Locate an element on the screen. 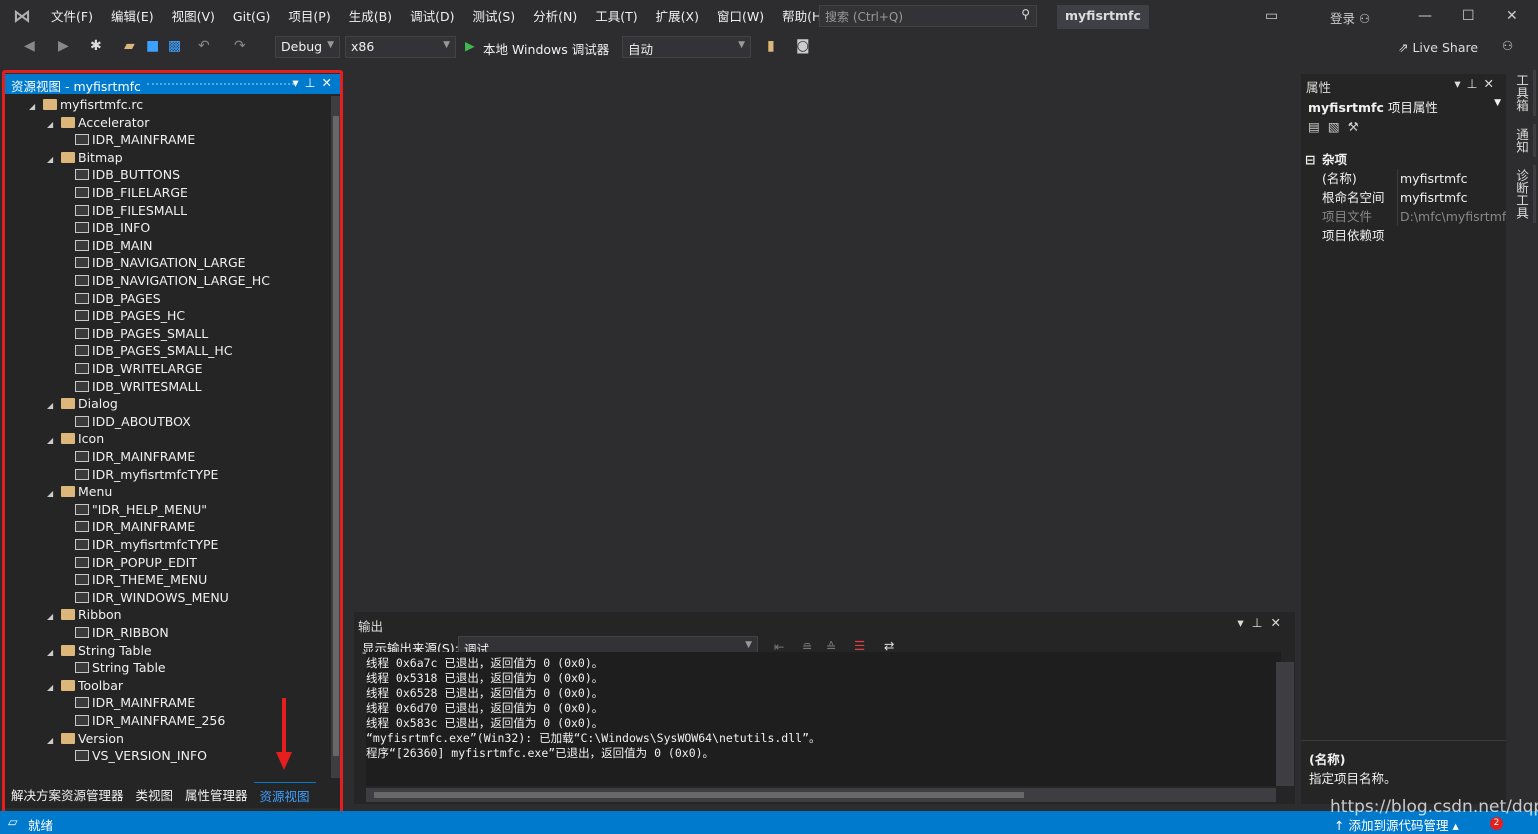  tree-item: ◢ String Table is located at coordinates (99, 650).